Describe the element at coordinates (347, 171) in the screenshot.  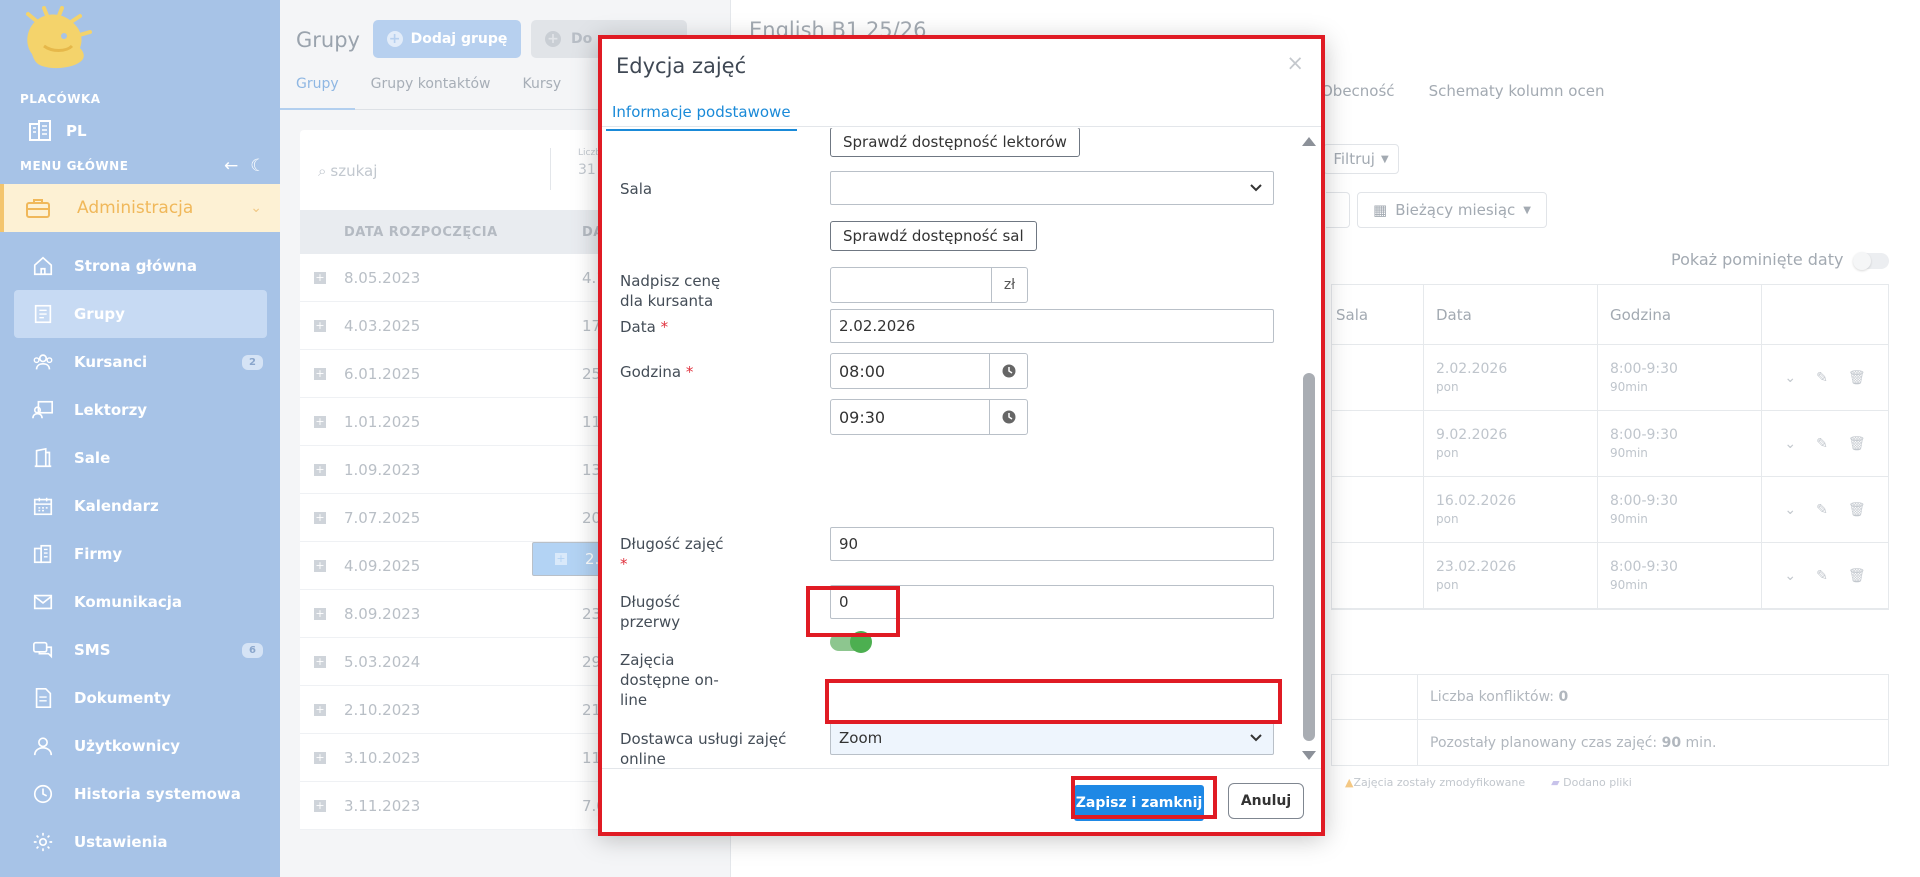
I see `search-input: szukaj` at that location.